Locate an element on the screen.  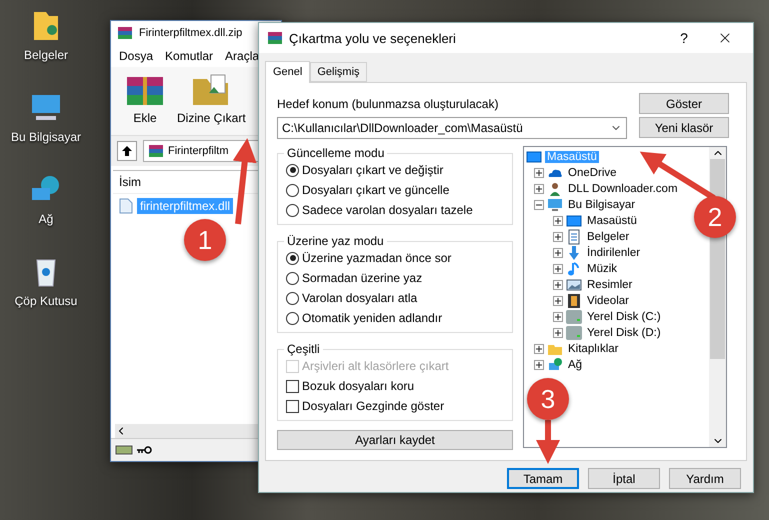
radio-option: Sormadan üzerine yaz is located at coordinates (395, 278).